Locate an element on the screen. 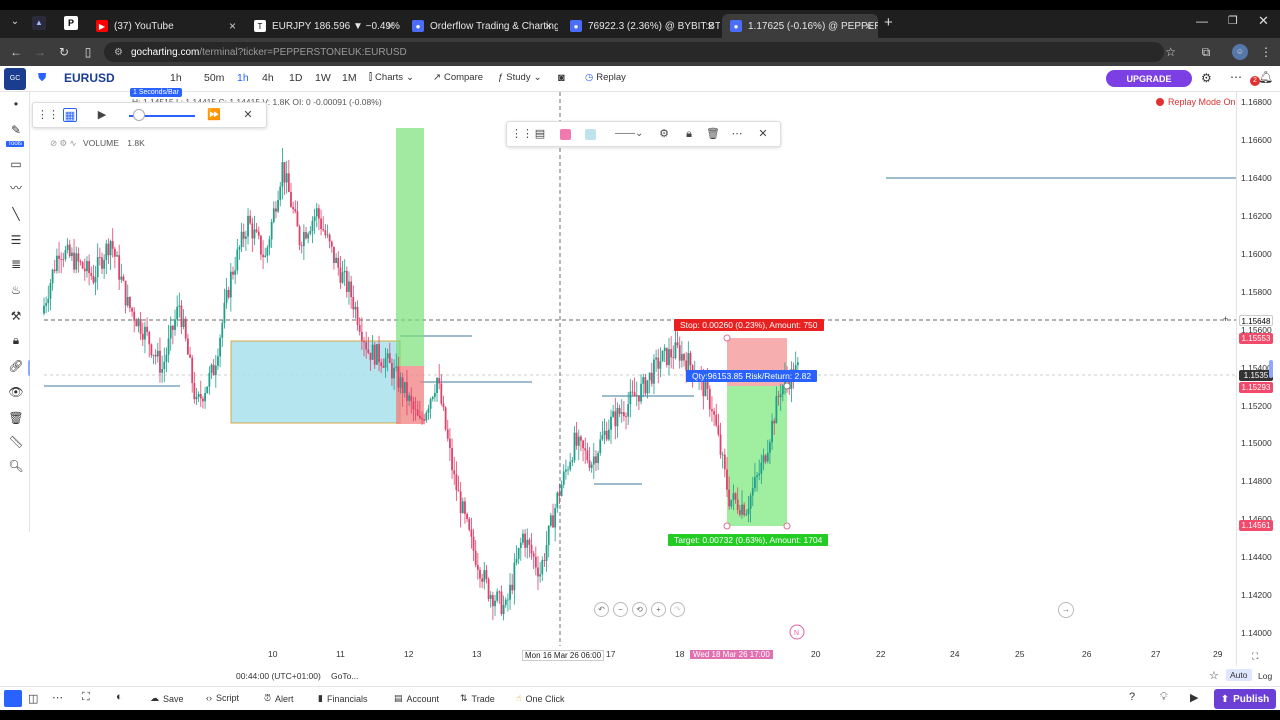  rectangle-tool-icon: ▭ is located at coordinates (16, 164).